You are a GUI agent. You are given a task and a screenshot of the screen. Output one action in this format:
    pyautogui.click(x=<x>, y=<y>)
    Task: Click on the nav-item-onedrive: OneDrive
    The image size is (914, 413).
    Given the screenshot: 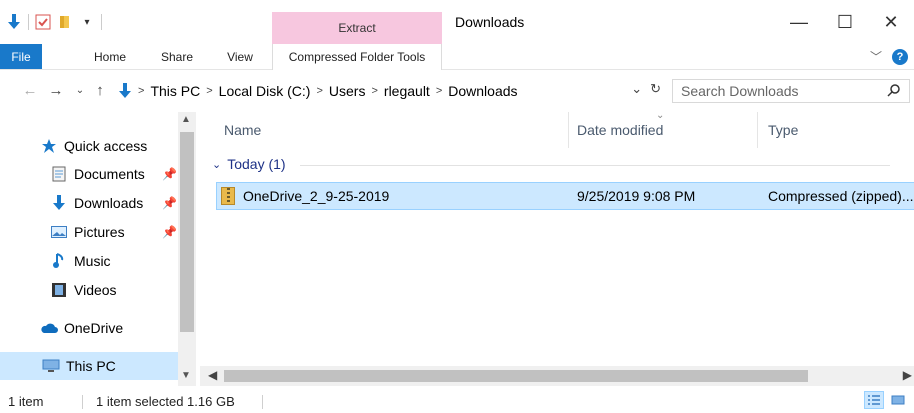 What is the action you would take?
    pyautogui.click(x=89, y=328)
    